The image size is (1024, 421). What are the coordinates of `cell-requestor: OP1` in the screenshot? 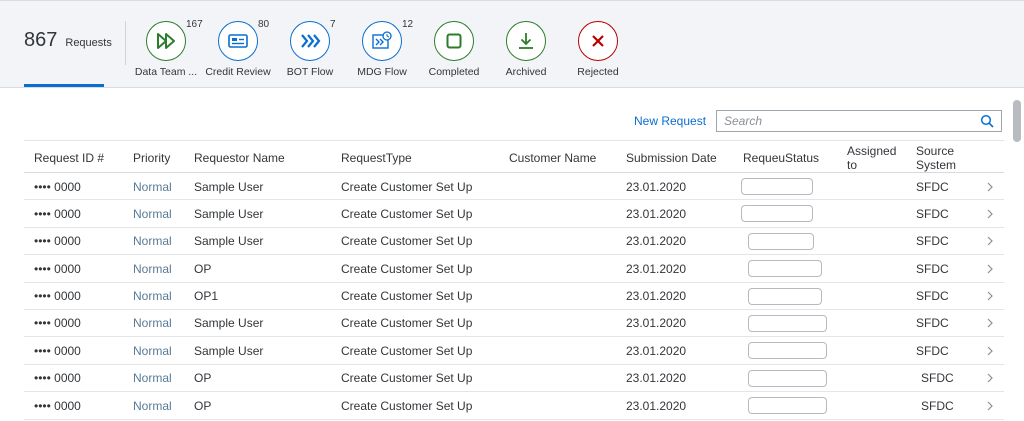 It's located at (206, 296).